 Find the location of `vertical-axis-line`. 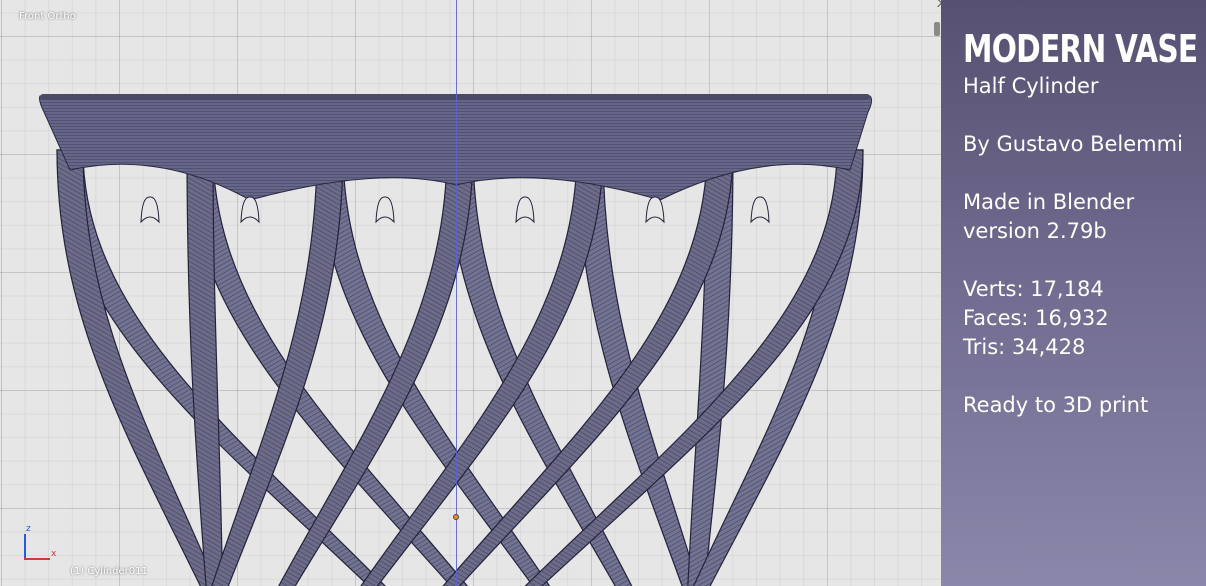

vertical-axis-line is located at coordinates (456, 293).